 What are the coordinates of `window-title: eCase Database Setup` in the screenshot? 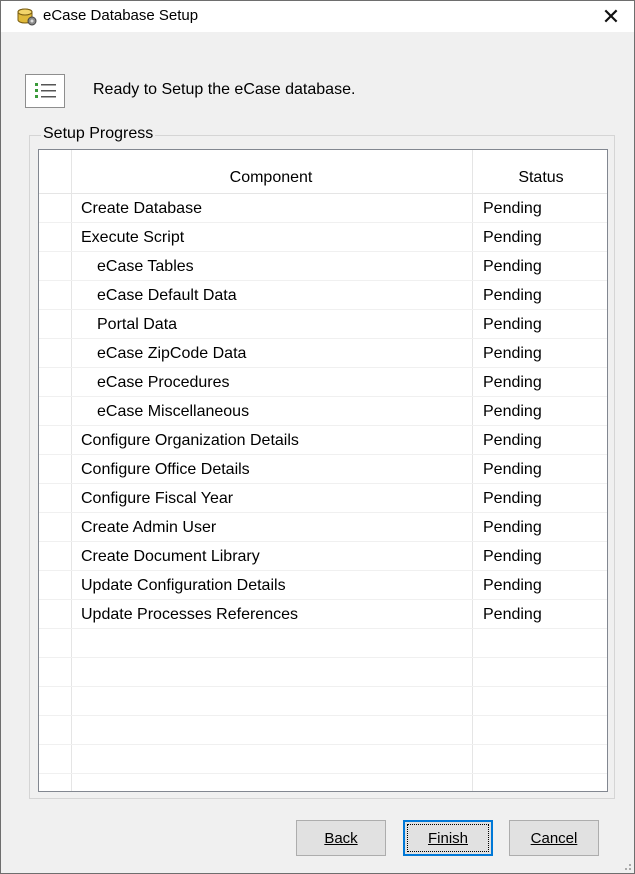 It's located at (121, 15).